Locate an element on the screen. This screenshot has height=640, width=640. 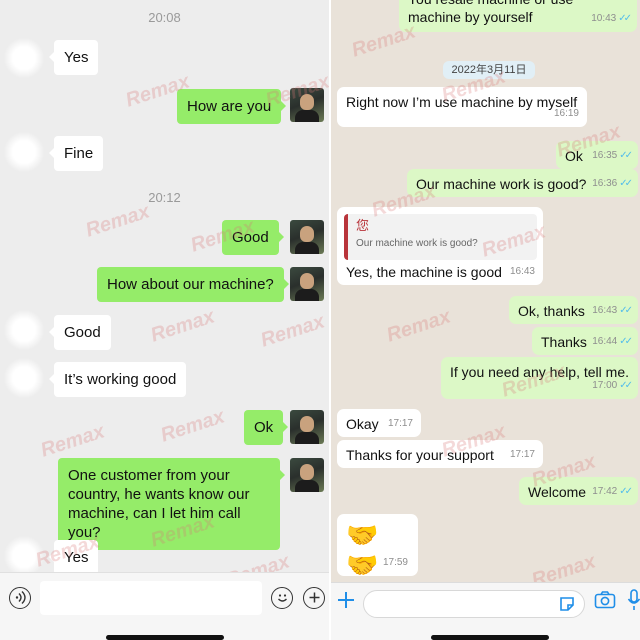
message-bubble-outgoing: Good is located at coordinates (253, 237).